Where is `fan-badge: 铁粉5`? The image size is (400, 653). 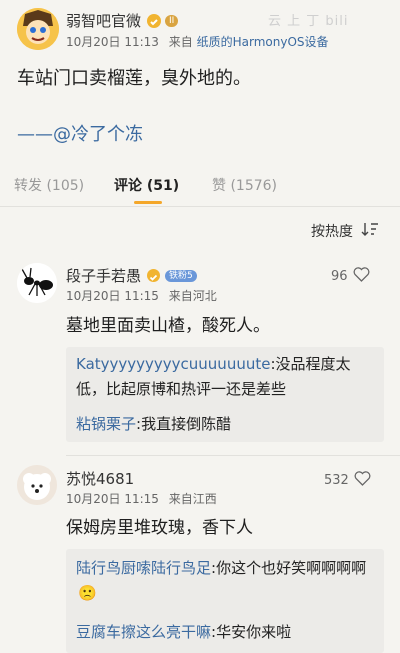 fan-badge: 铁粉5 is located at coordinates (181, 275).